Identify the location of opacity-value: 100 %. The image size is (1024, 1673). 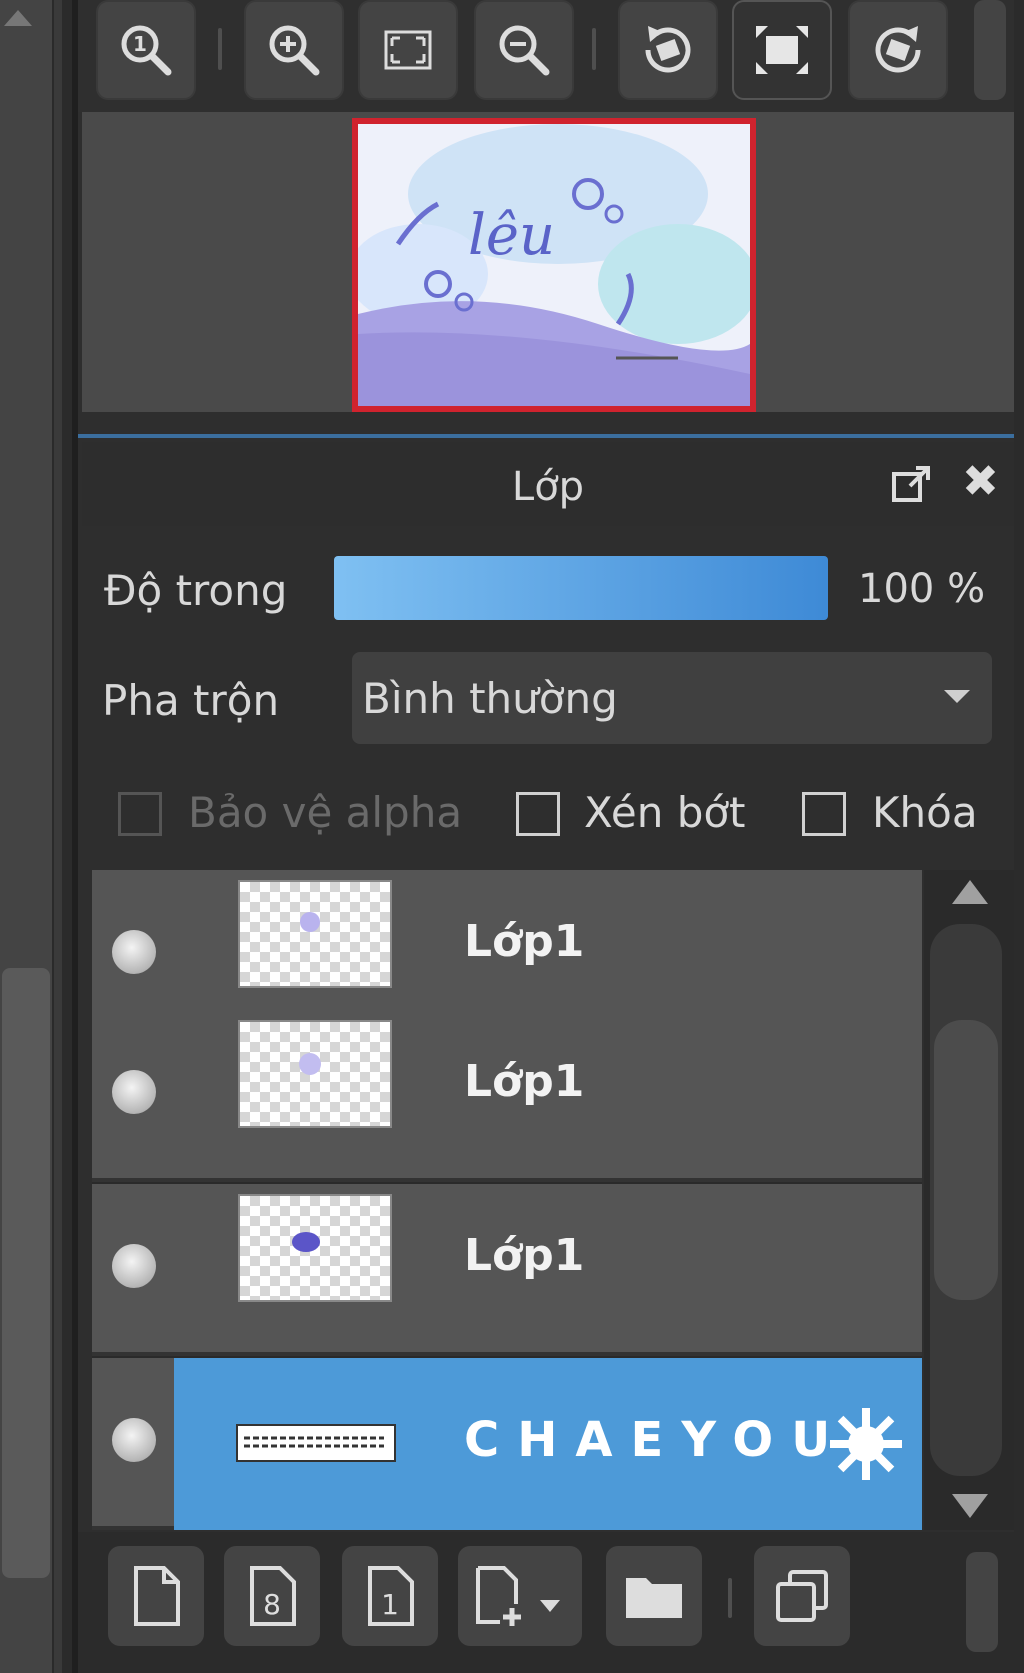
(922, 589).